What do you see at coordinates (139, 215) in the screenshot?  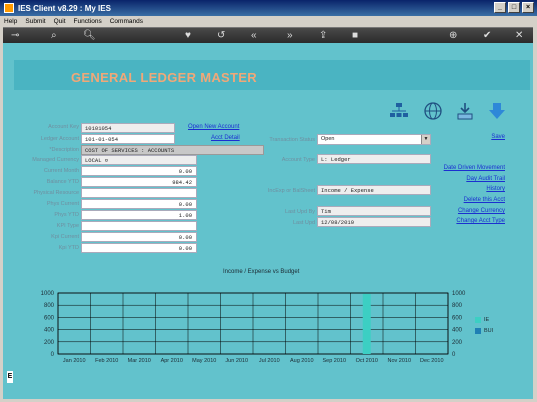 I see `phys-ytd-field: 1.00` at bounding box center [139, 215].